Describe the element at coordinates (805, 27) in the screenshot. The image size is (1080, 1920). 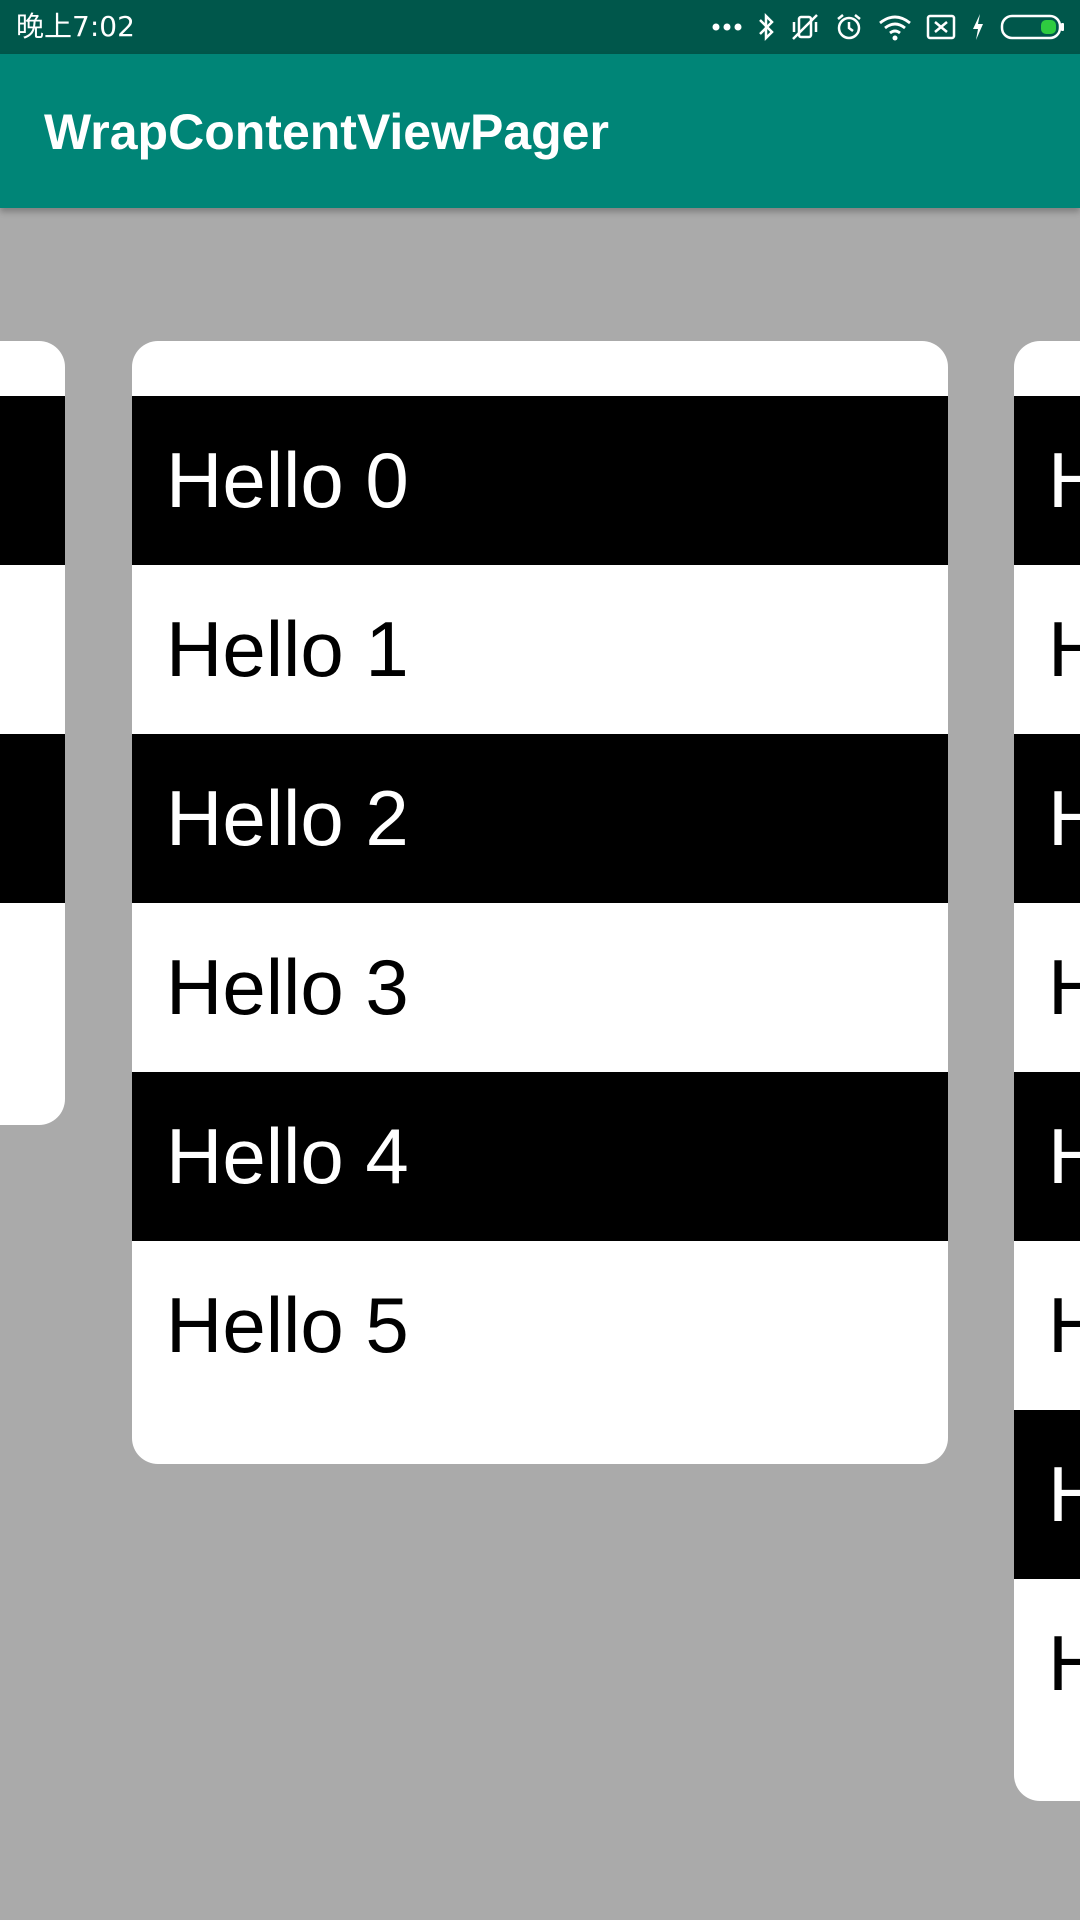
I see `vibrate-off-icon` at that location.